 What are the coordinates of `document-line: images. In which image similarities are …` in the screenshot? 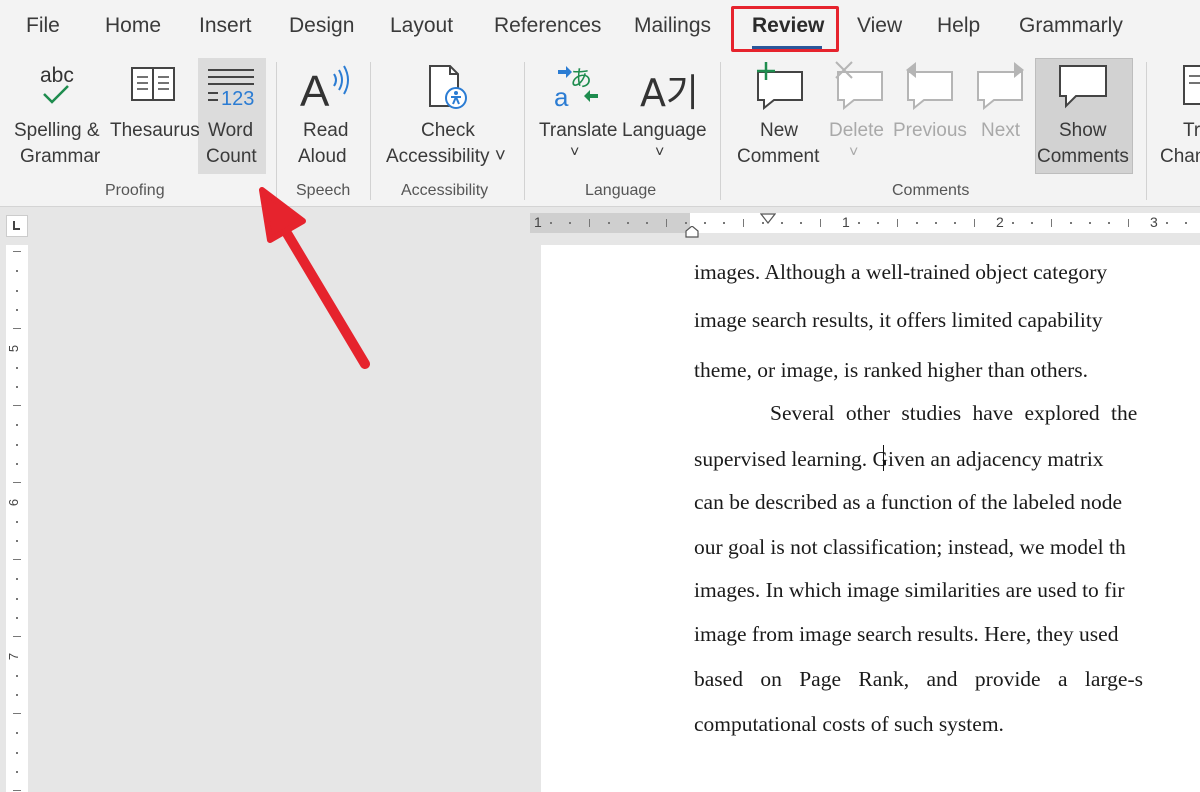 It's located at (909, 590).